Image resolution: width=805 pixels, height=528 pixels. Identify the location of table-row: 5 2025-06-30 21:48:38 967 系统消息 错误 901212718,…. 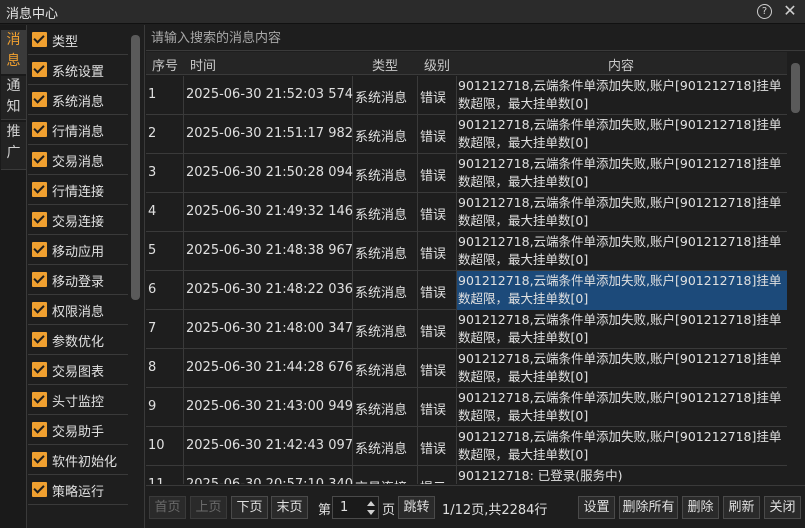
(466, 251).